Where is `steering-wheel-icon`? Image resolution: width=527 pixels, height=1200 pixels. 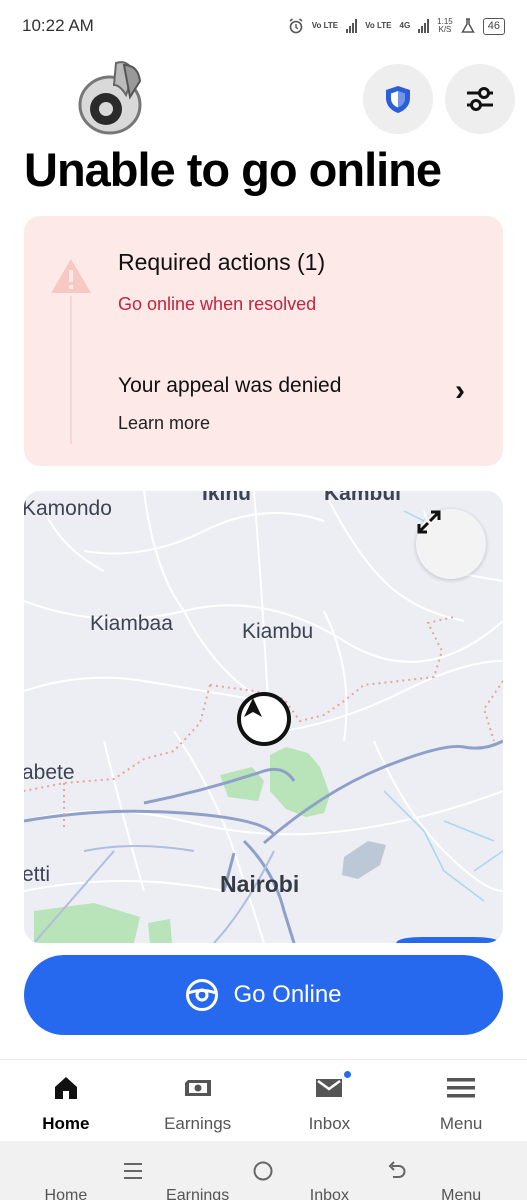 steering-wheel-icon is located at coordinates (202, 995).